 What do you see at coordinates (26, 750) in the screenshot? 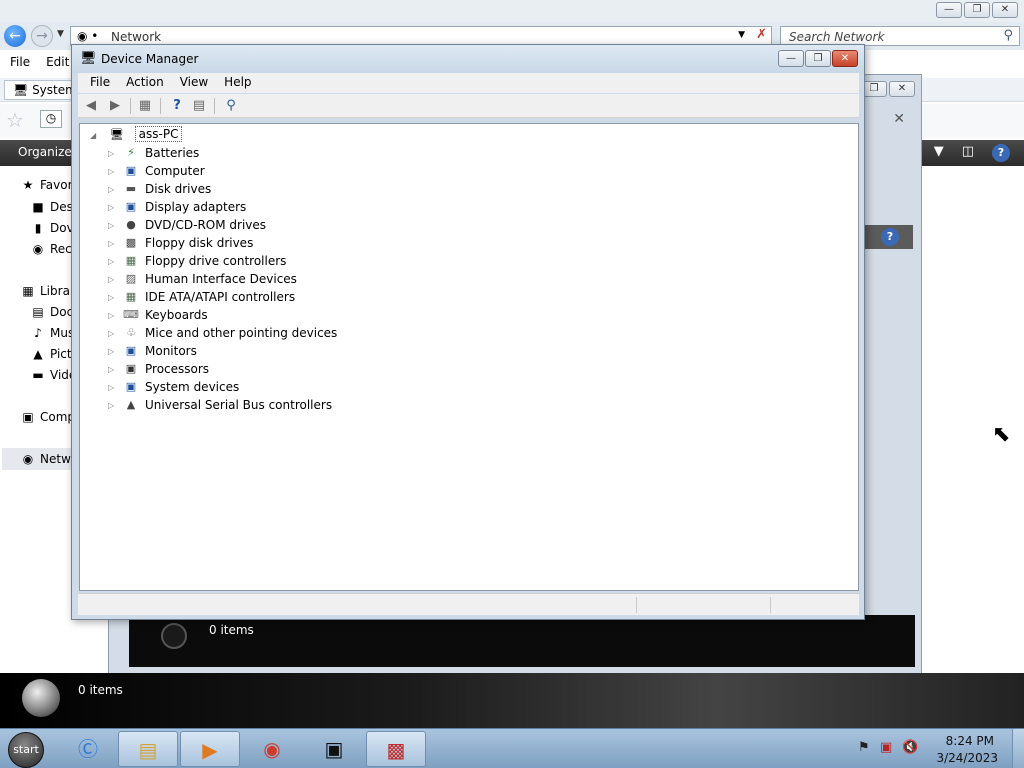
I see `start-button: start` at bounding box center [26, 750].